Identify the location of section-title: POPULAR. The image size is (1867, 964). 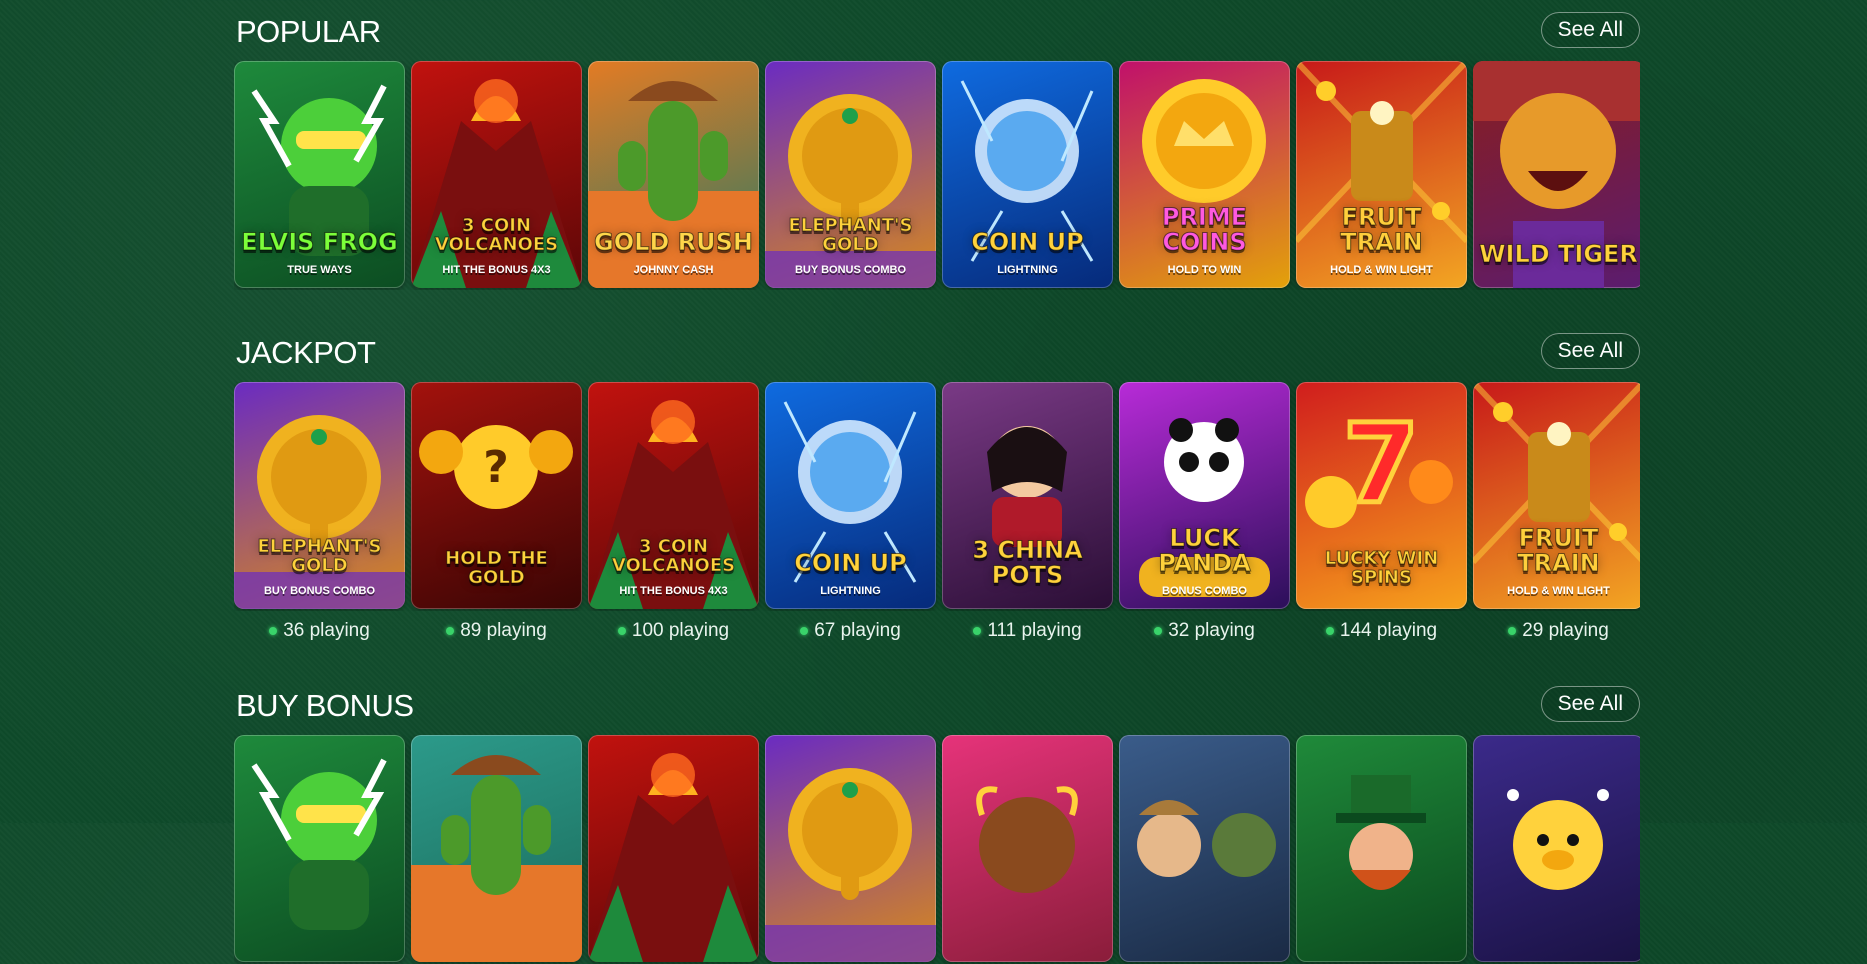
(308, 31).